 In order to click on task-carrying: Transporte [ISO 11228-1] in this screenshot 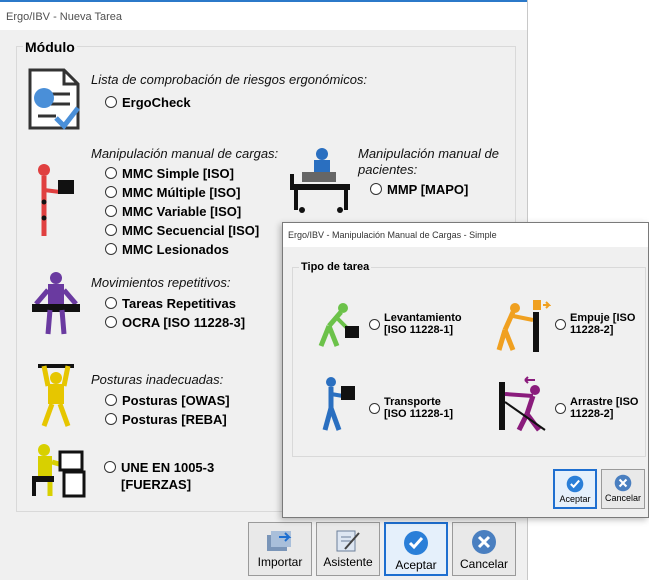, I will do `click(411, 408)`.